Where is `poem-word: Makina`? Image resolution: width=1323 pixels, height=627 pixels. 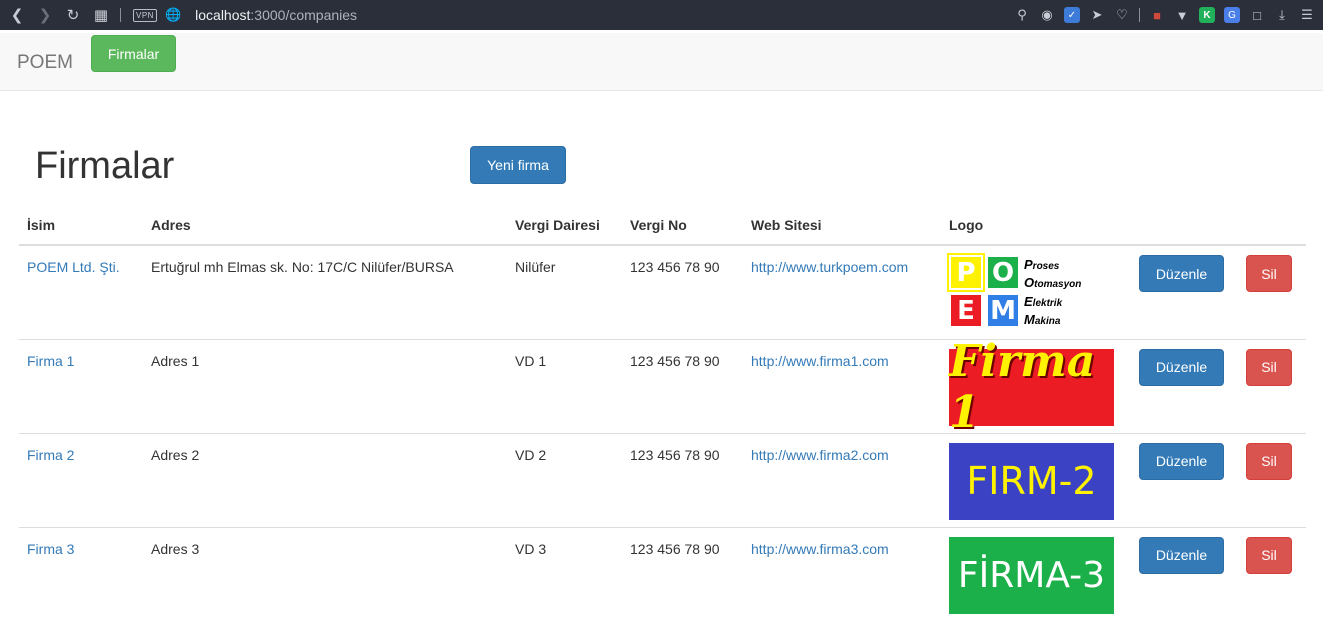
poem-word: Makina is located at coordinates (1042, 320).